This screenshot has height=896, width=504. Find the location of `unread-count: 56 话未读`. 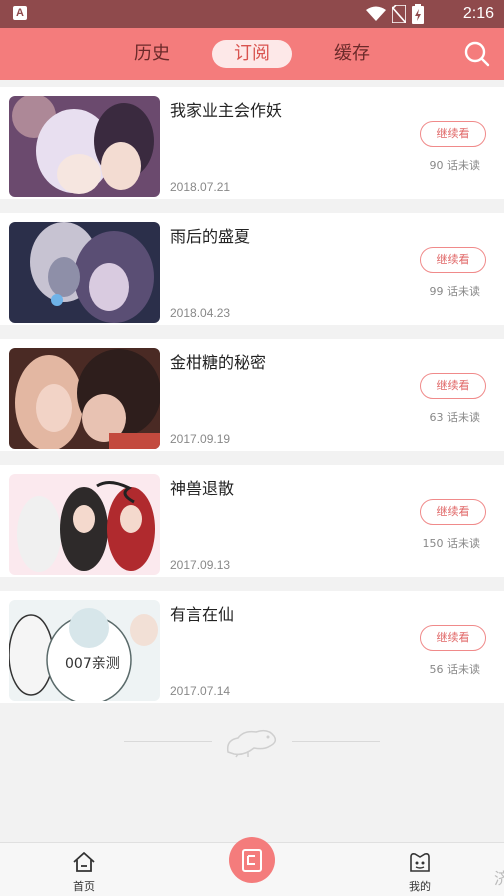

unread-count: 56 话未读 is located at coordinates (455, 669).